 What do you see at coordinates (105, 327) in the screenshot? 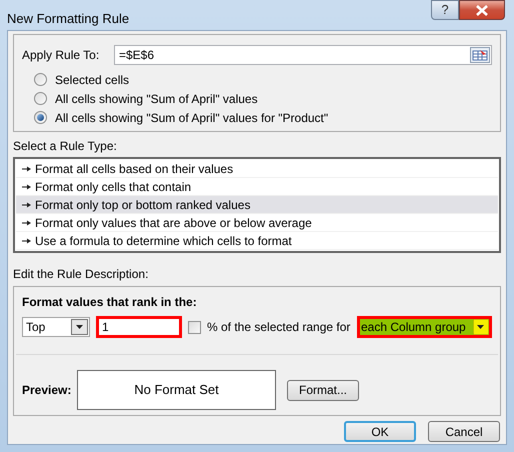
I see `field-value: 1` at bounding box center [105, 327].